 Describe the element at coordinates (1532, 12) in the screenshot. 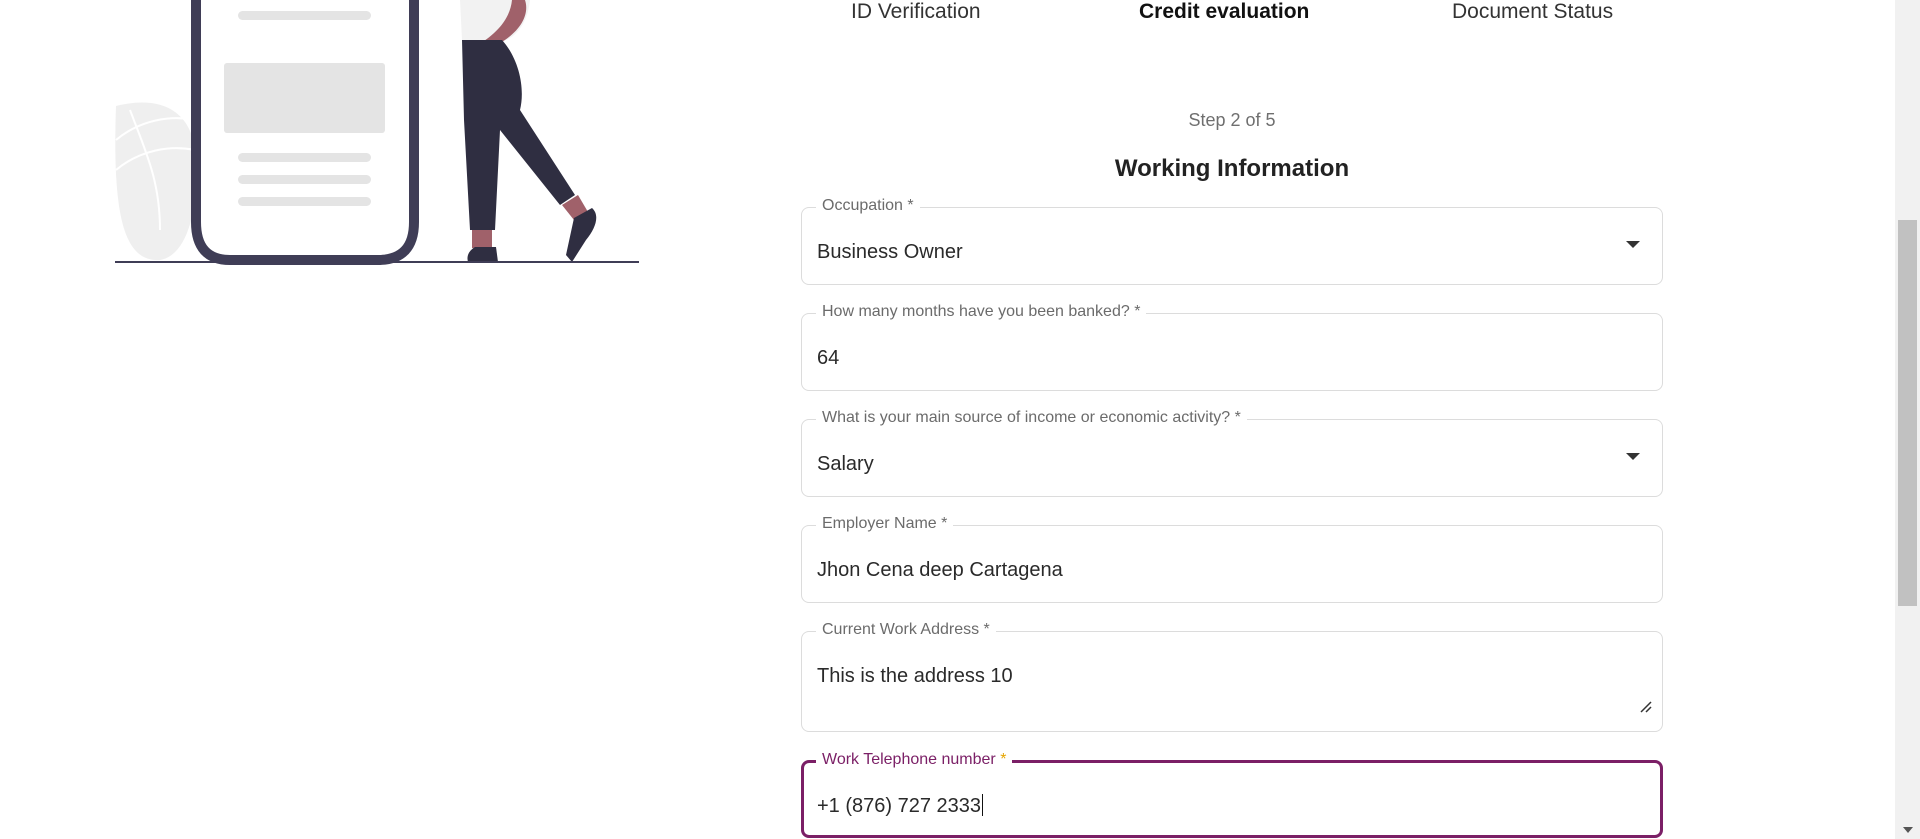

I see `tab-document-status: Document Status` at that location.